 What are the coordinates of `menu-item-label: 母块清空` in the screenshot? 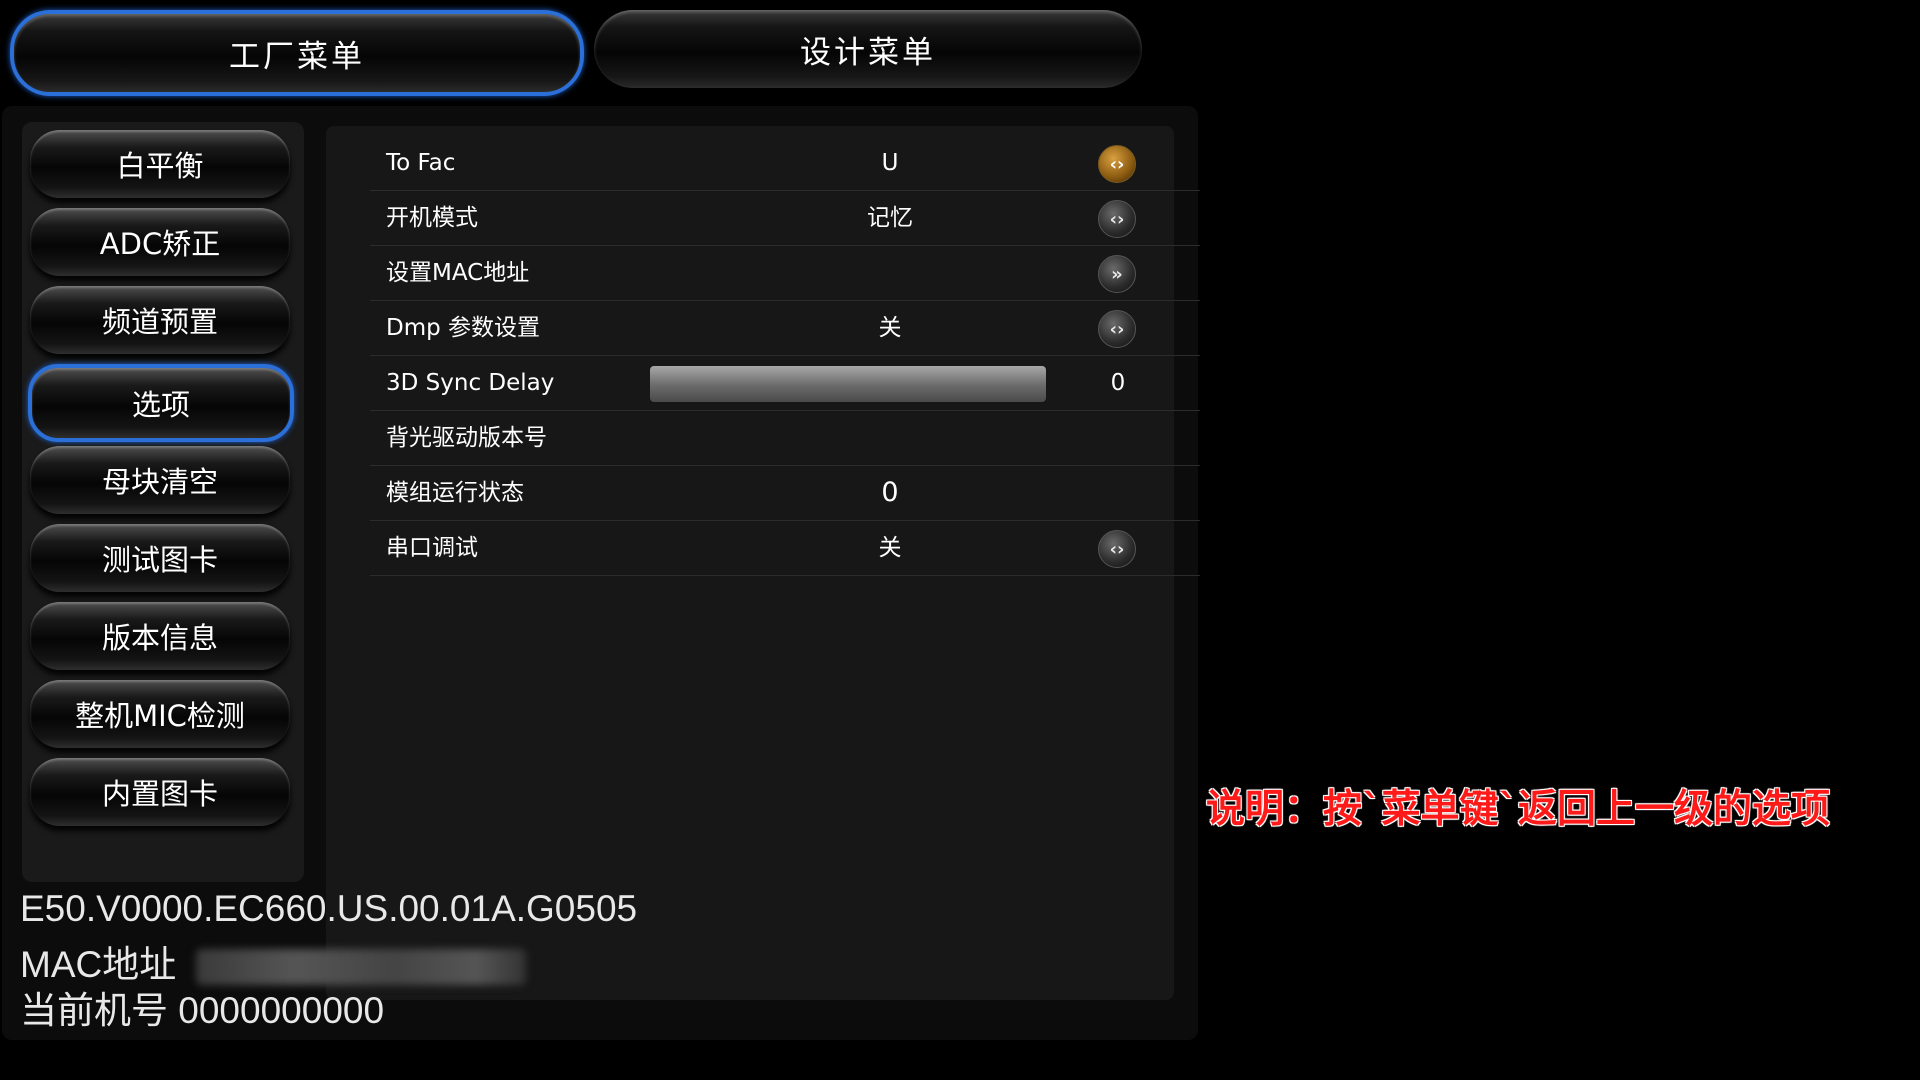 It's located at (159, 482).